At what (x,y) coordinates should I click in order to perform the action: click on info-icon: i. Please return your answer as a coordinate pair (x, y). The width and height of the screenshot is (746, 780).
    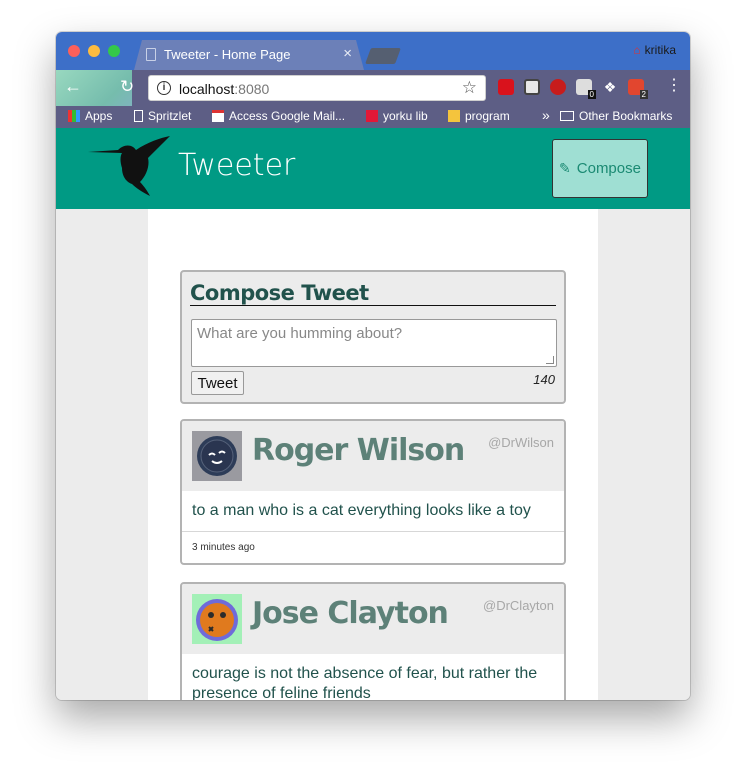
    Looking at the image, I should click on (164, 88).